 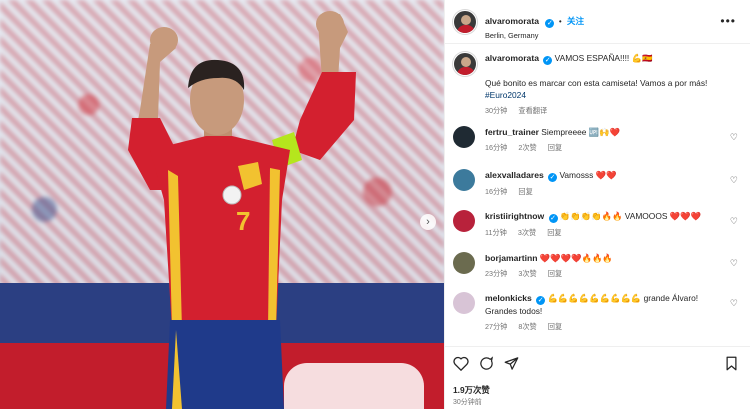 I want to click on heart-icon, so click(x=461, y=364).